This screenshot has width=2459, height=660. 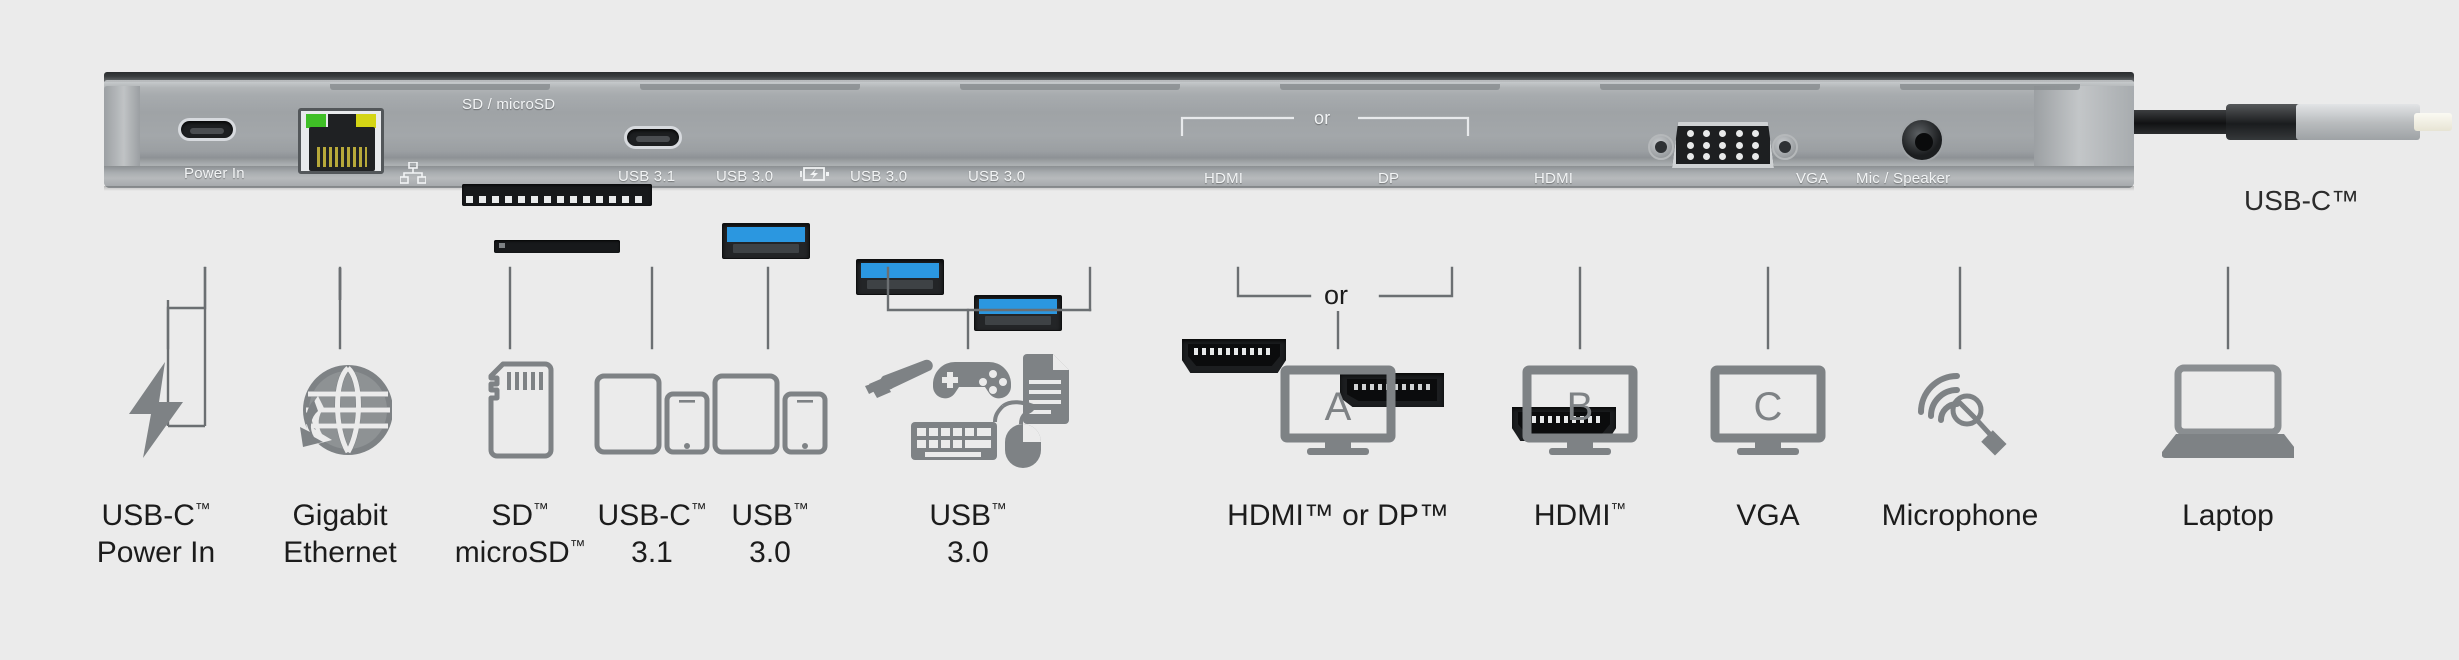 I want to click on caption-line-1: VGA, so click(x=1768, y=515).